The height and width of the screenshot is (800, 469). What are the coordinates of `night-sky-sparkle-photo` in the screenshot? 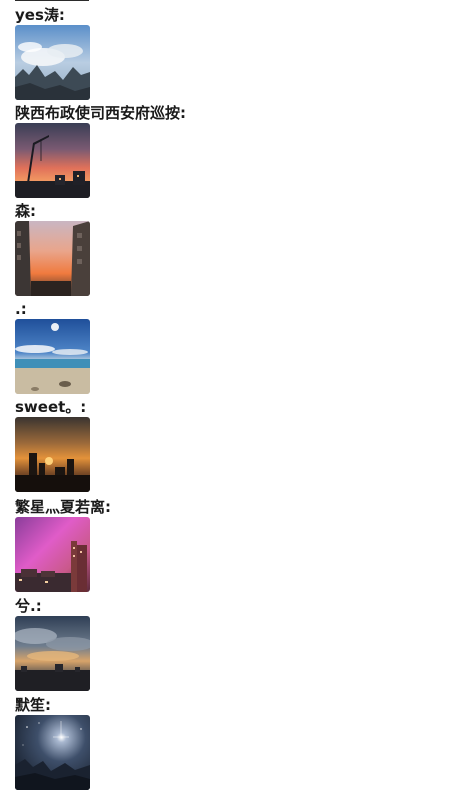 It's located at (52, 752).